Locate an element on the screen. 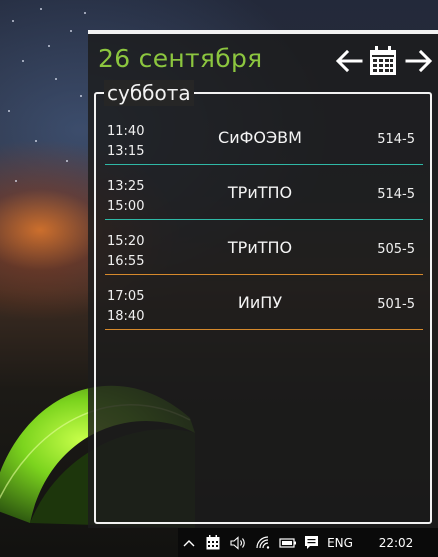 The width and height of the screenshot is (438, 557). lesson-times: 17:05 18:40 is located at coordinates (125, 307).